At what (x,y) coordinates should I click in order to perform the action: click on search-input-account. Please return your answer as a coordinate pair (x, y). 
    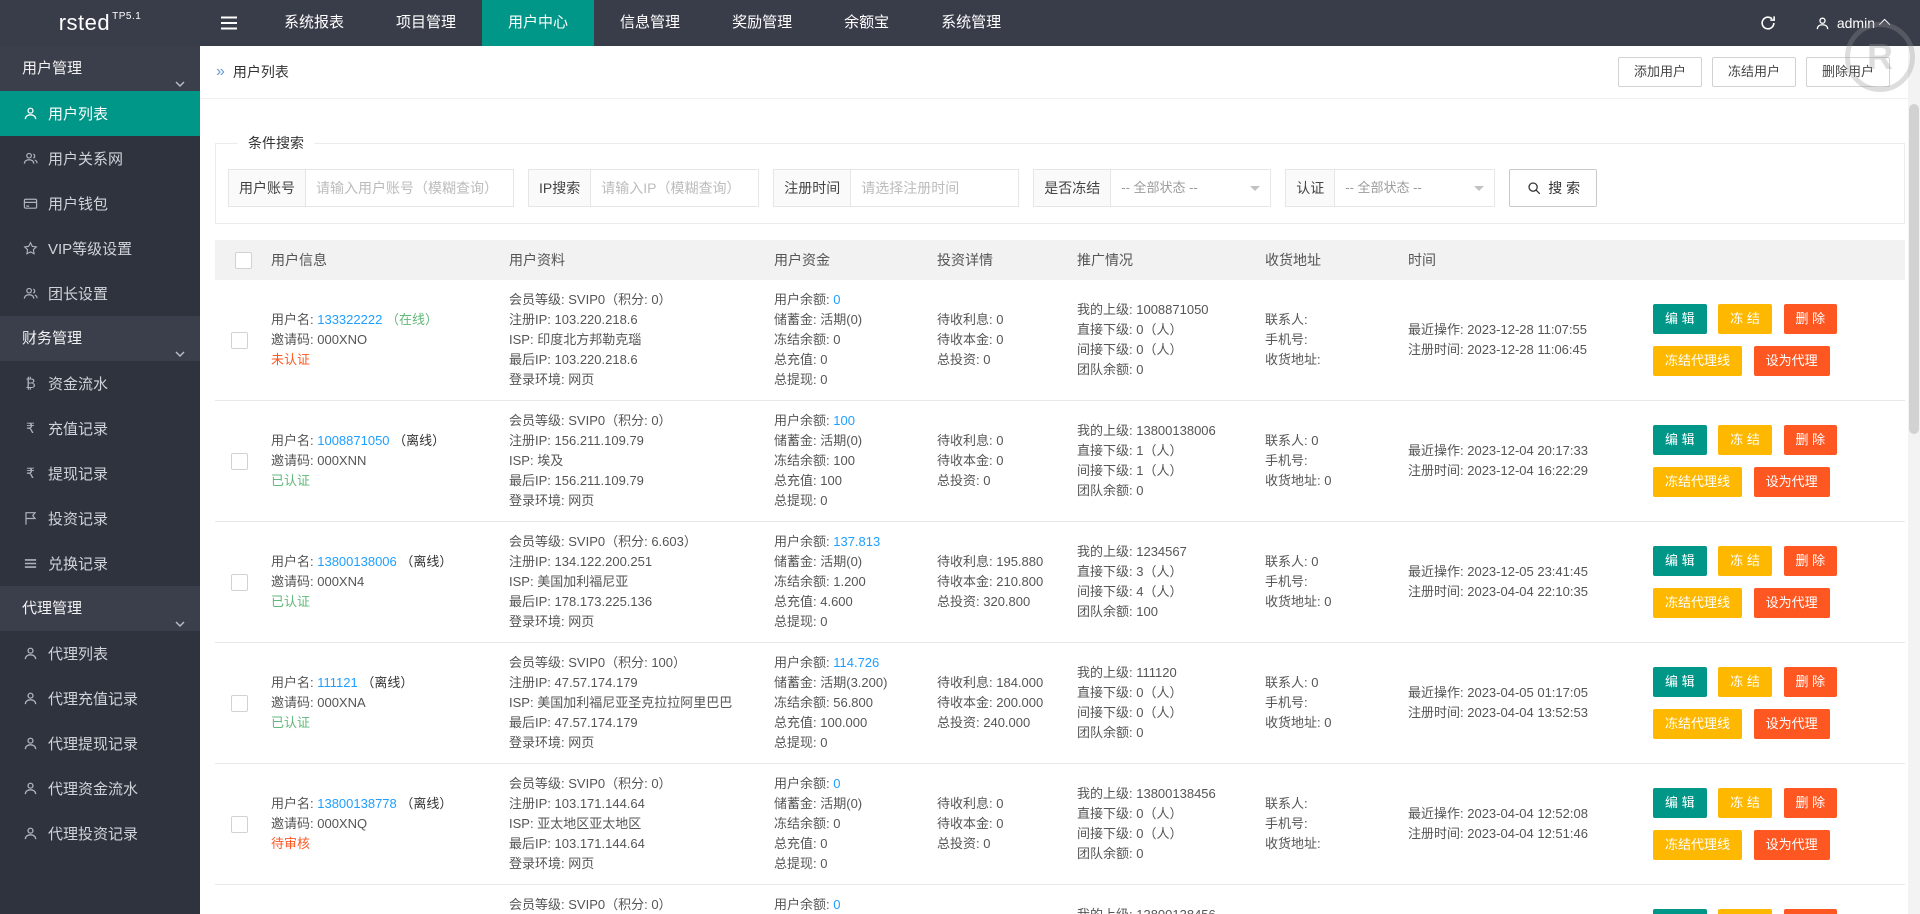
    Looking at the image, I should click on (410, 188).